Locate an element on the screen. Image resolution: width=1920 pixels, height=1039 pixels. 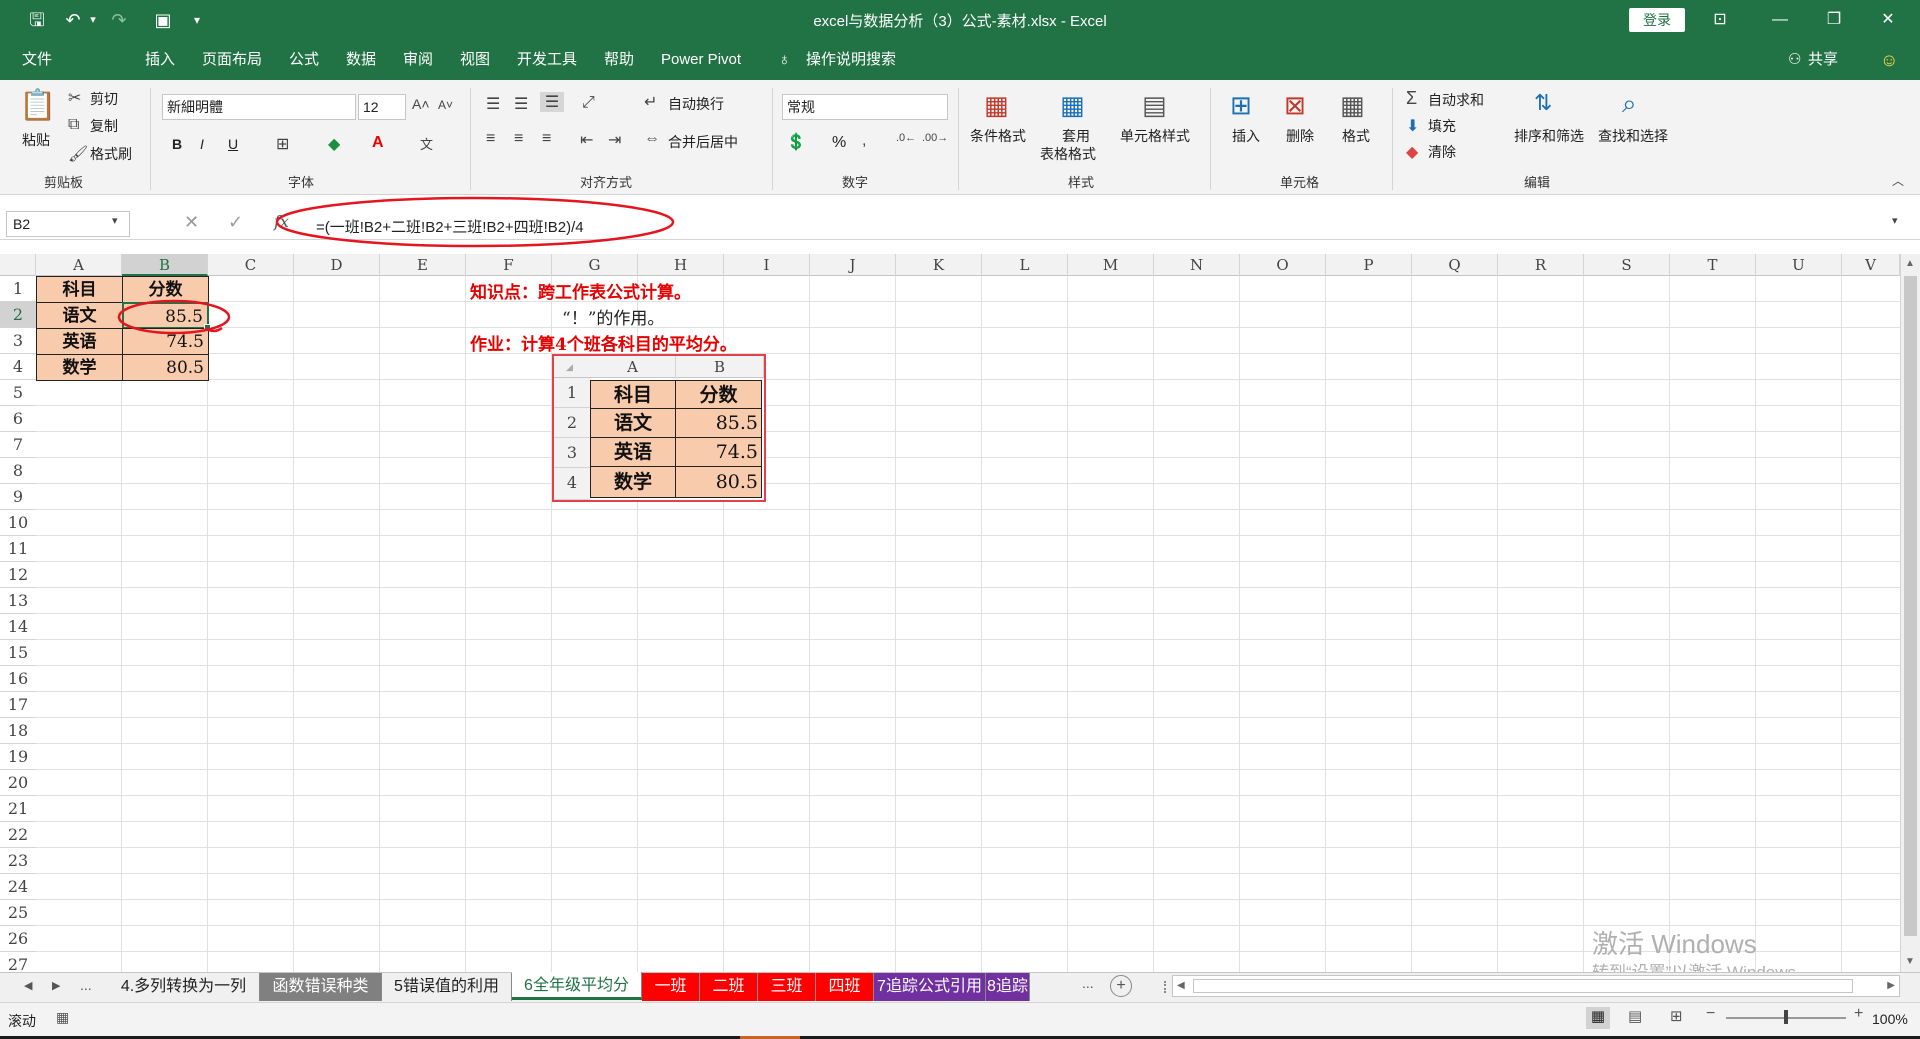
format-cells-icon: ▦ is located at coordinates (1352, 105).